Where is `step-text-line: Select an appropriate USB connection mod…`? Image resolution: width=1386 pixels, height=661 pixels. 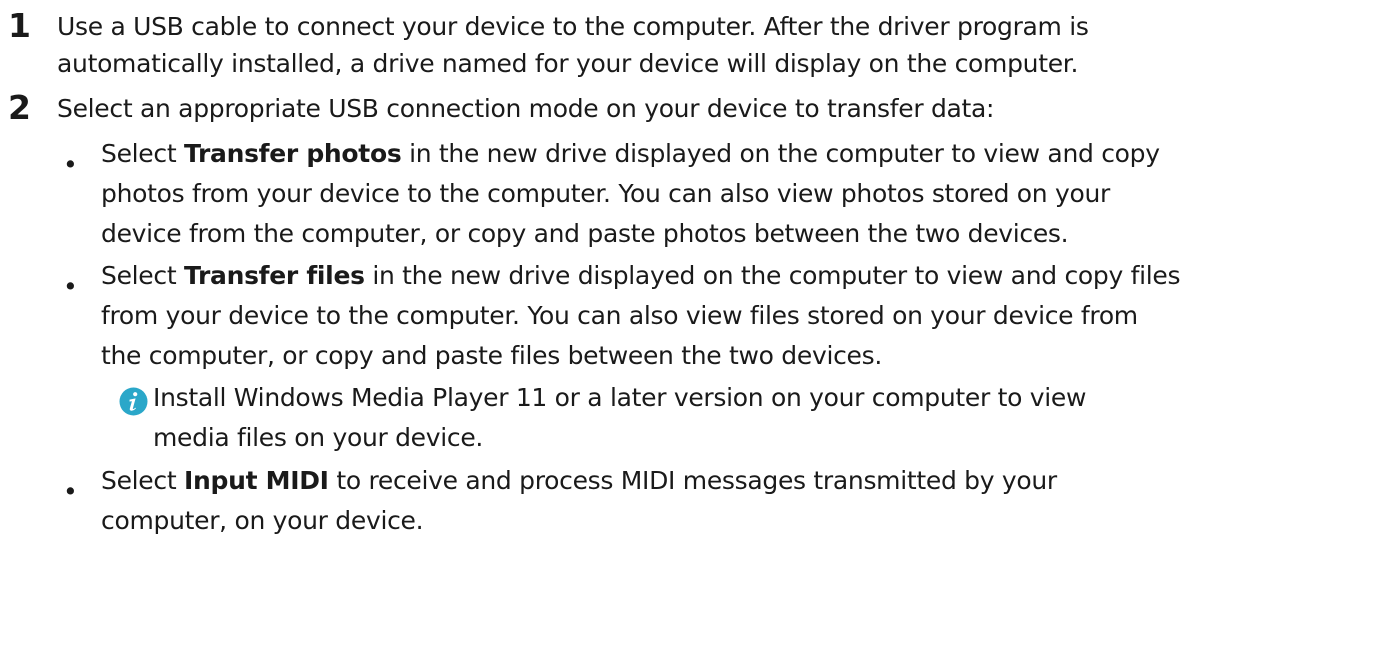
step-text-line: Select an appropriate USB connection mod… is located at coordinates (526, 108).